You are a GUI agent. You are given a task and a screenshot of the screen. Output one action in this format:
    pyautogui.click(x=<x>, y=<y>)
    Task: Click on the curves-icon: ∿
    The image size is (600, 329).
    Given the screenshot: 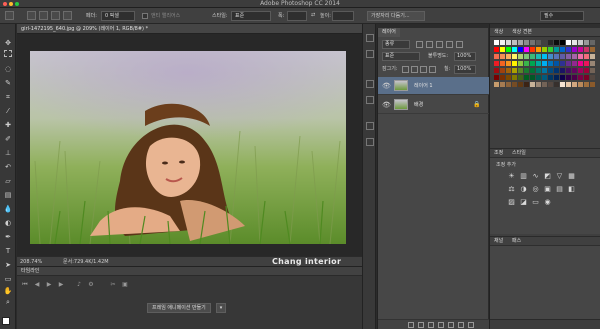 What is the action you would take?
    pyautogui.click(x=535, y=176)
    